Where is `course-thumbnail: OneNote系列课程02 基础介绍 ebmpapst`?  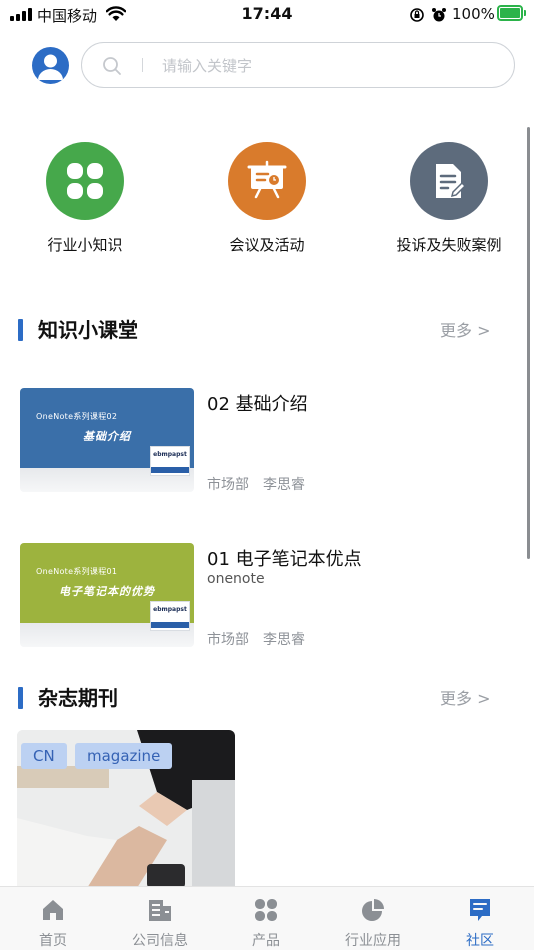 course-thumbnail: OneNote系列课程02 基础介绍 ebmpapst is located at coordinates (107, 440).